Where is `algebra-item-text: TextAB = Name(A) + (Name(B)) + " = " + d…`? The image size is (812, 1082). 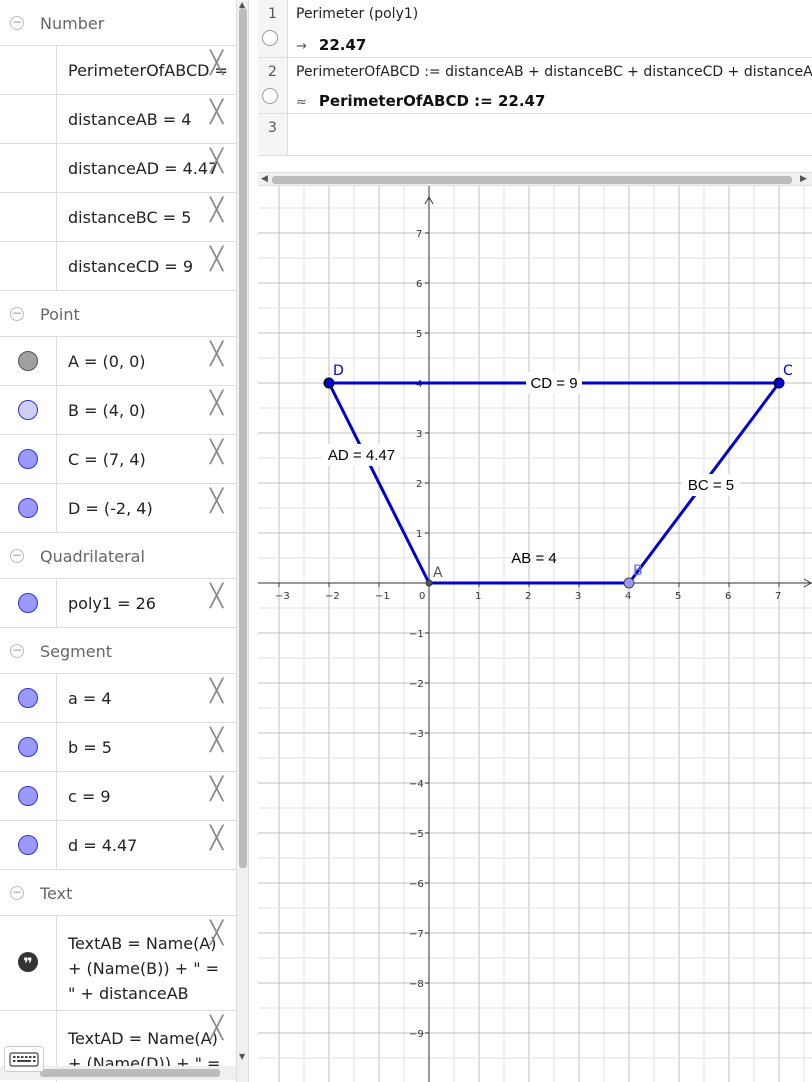
algebra-item-text: TextAB = Name(A) + (Name(B)) + " = " + d… is located at coordinates (148, 968).